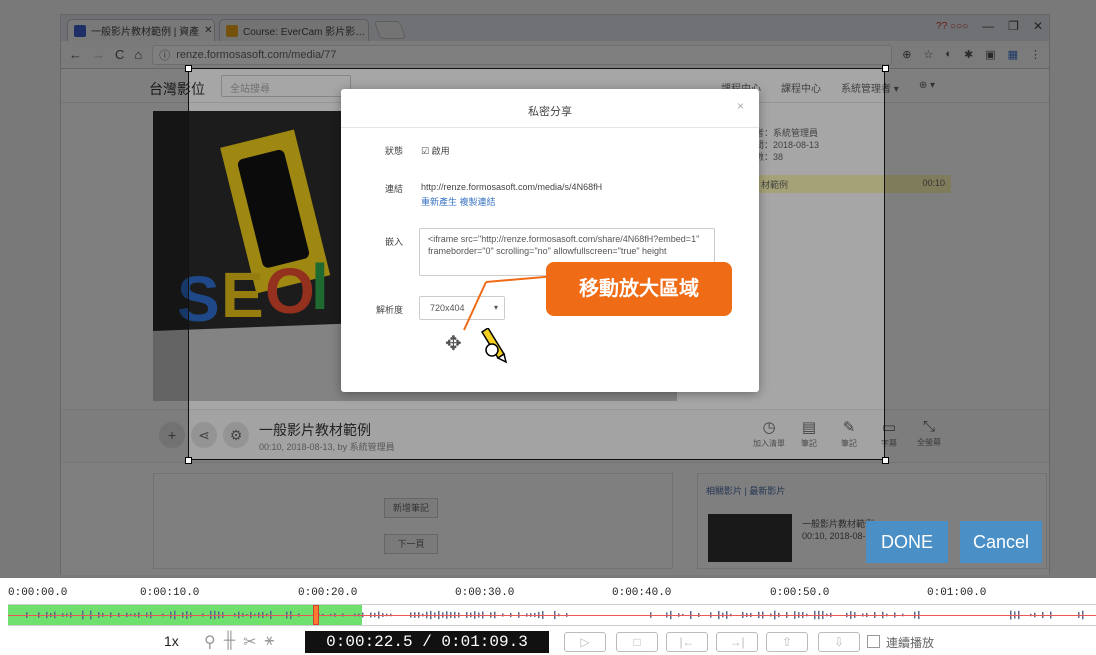  I want to click on prev-icon: |←, so click(687, 642).